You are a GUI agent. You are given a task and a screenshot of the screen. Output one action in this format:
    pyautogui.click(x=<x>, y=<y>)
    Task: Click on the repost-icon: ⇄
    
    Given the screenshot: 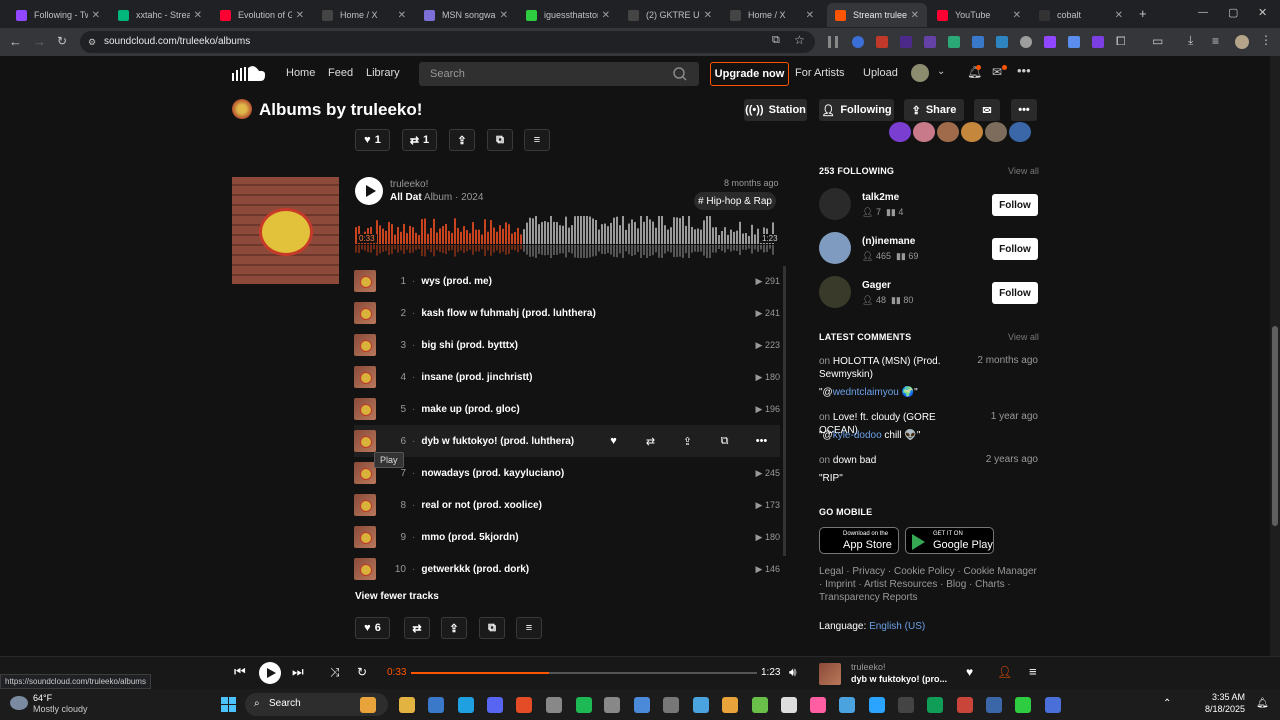 What is the action you would take?
    pyautogui.click(x=650, y=441)
    